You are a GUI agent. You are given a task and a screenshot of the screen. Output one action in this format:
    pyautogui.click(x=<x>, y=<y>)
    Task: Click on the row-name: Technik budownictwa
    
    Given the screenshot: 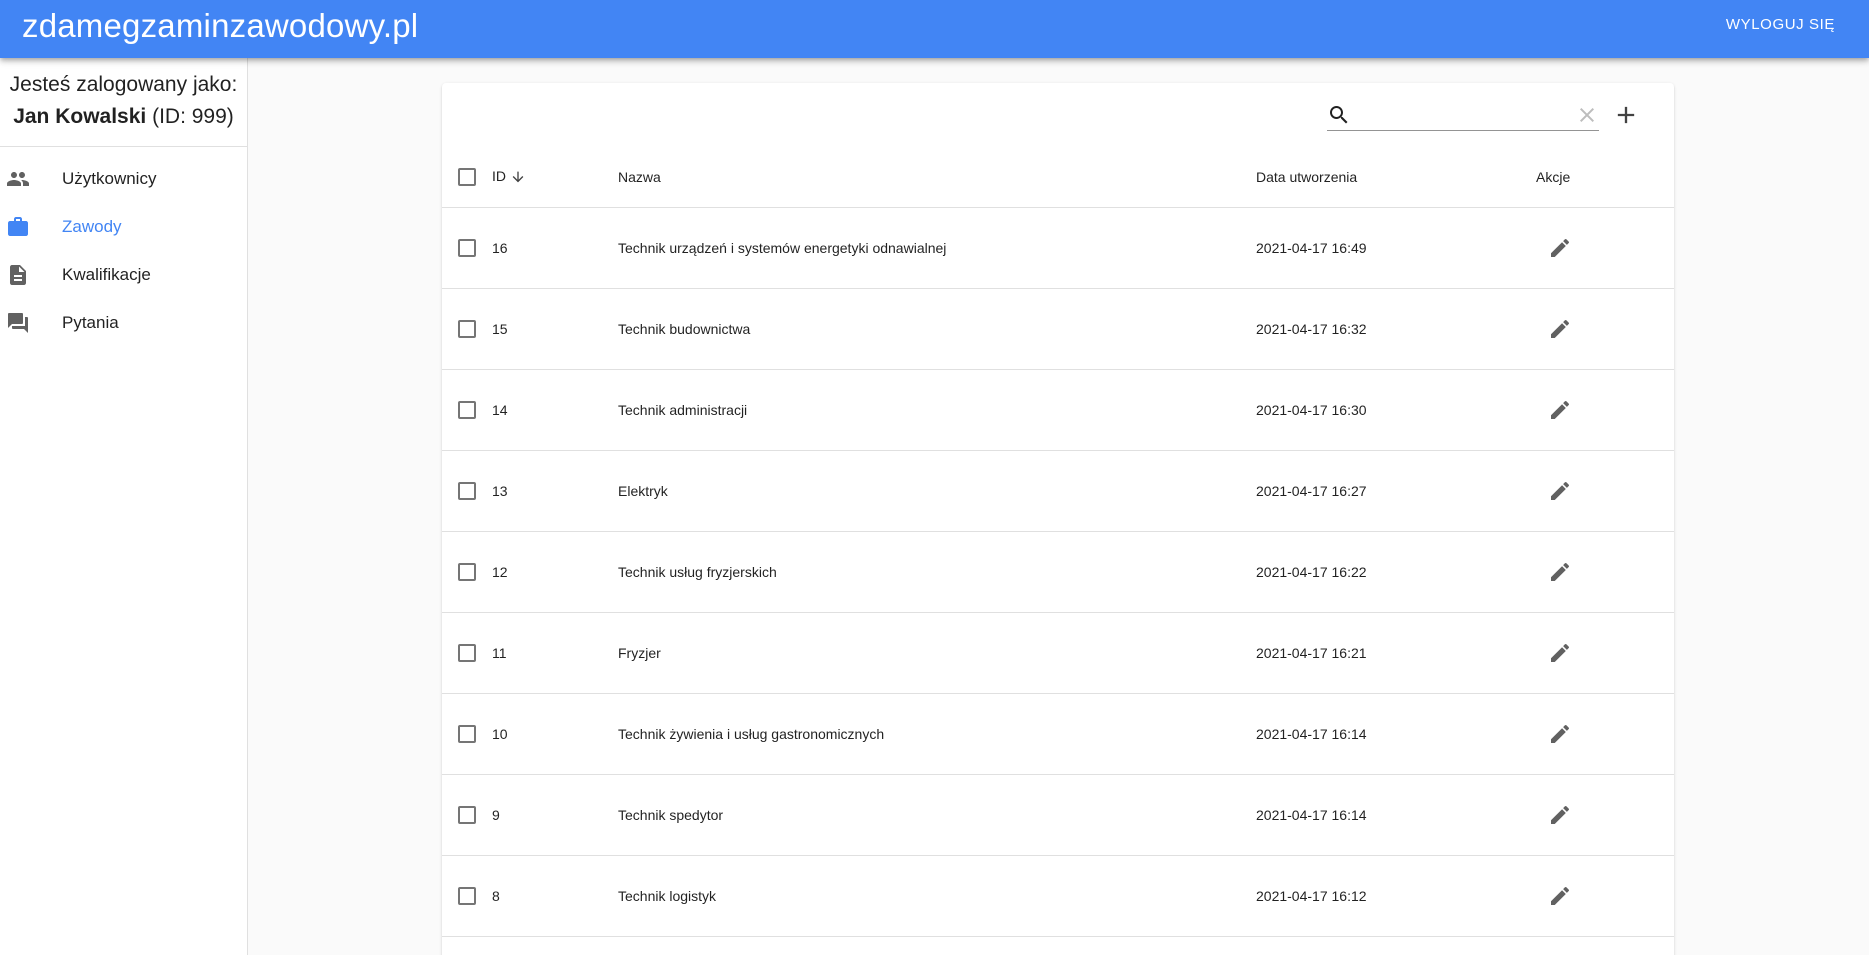 What is the action you would take?
    pyautogui.click(x=684, y=328)
    